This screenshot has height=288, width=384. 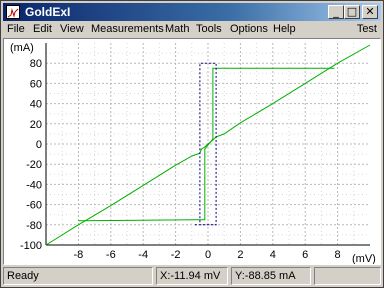 What do you see at coordinates (208, 255) in the screenshot?
I see `x-tick-label: 0` at bounding box center [208, 255].